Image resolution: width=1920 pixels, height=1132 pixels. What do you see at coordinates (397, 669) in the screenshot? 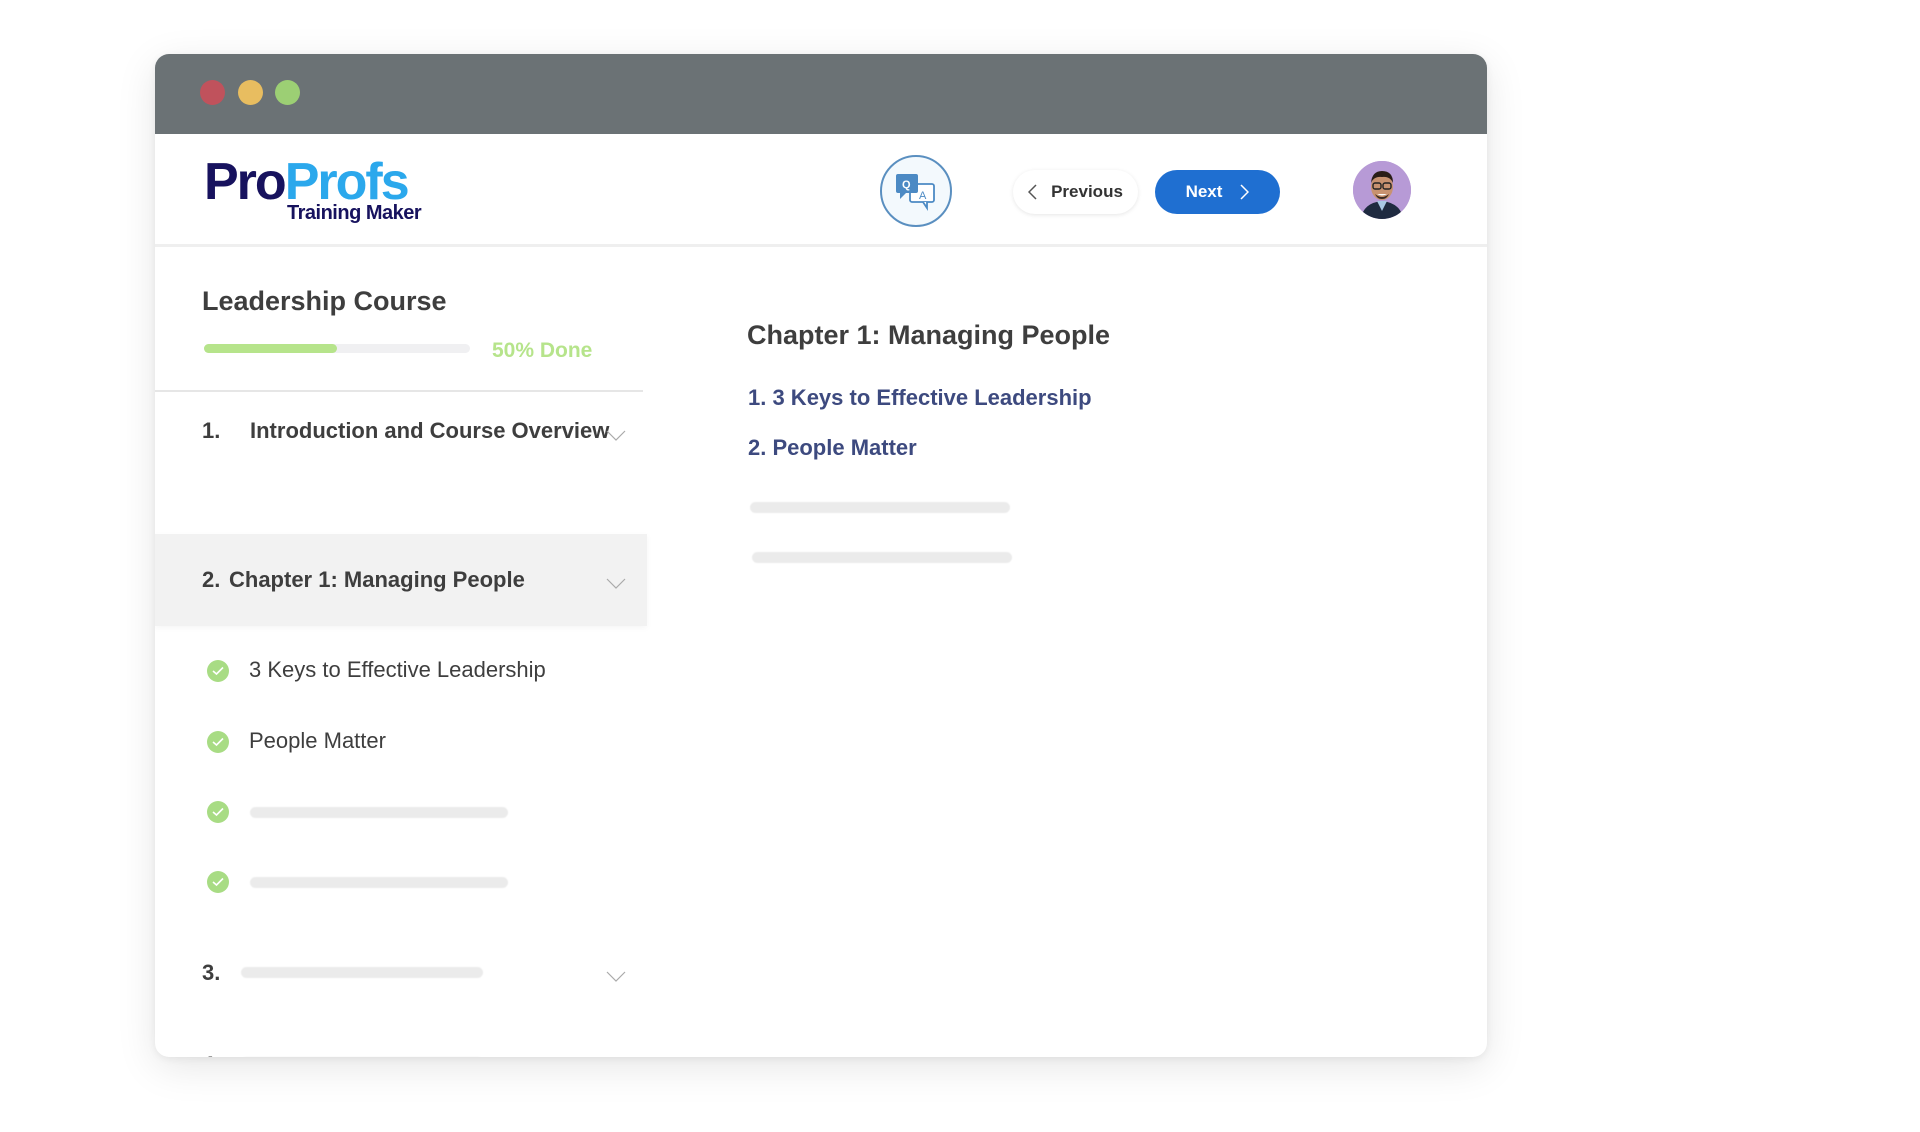
I see `lesson-title: 3 Keys to Effective Leadership` at bounding box center [397, 669].